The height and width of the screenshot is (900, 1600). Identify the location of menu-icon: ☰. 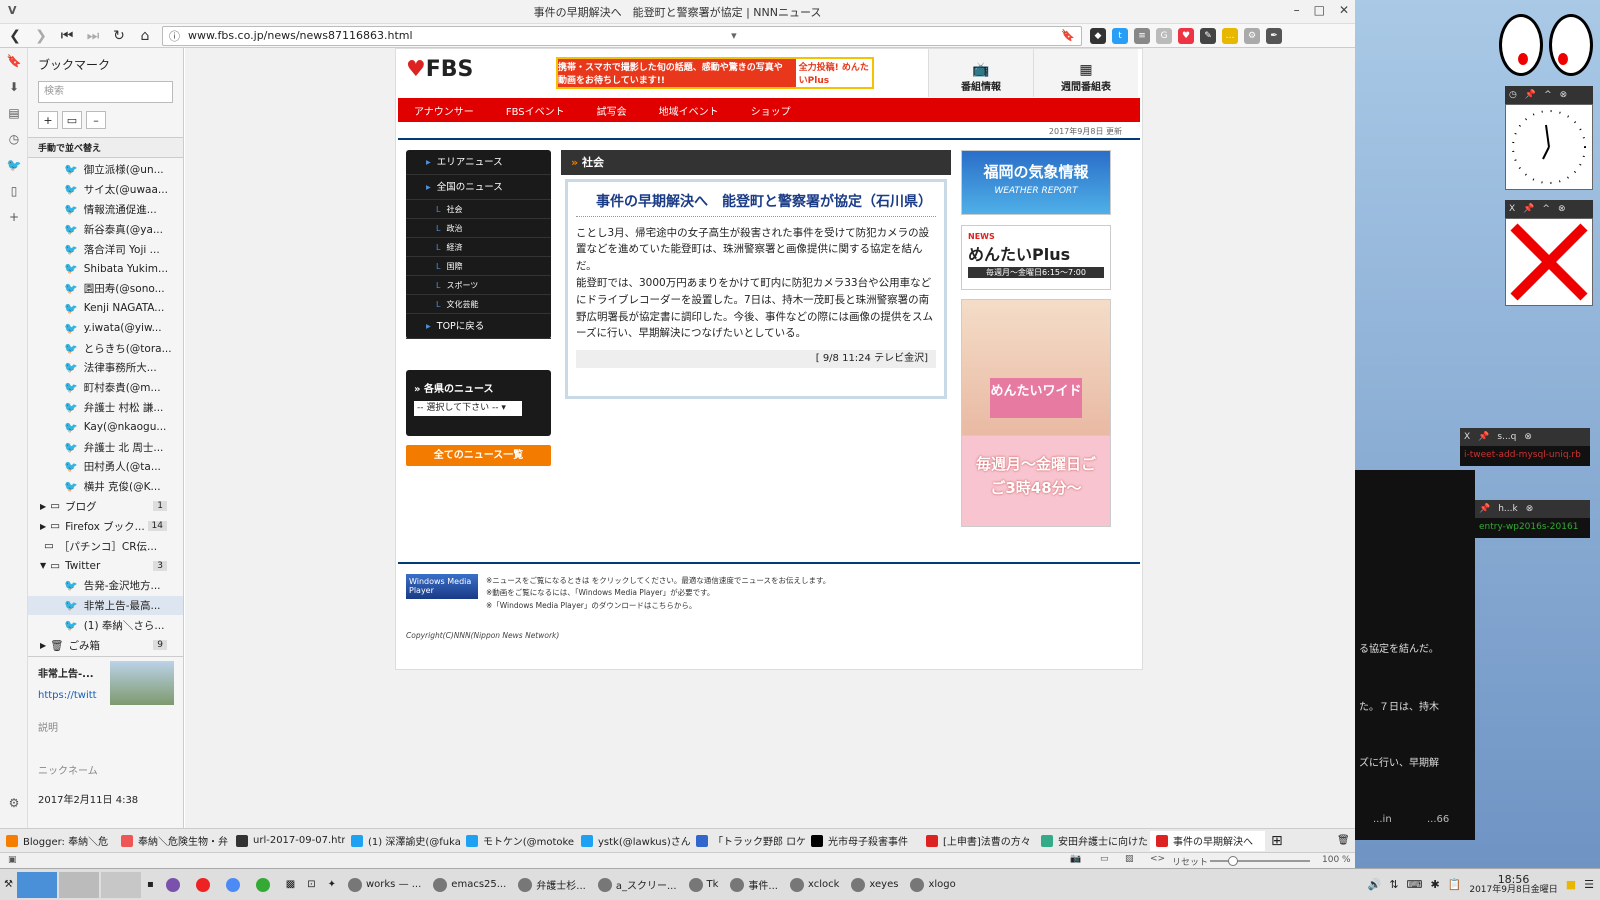
(1589, 884).